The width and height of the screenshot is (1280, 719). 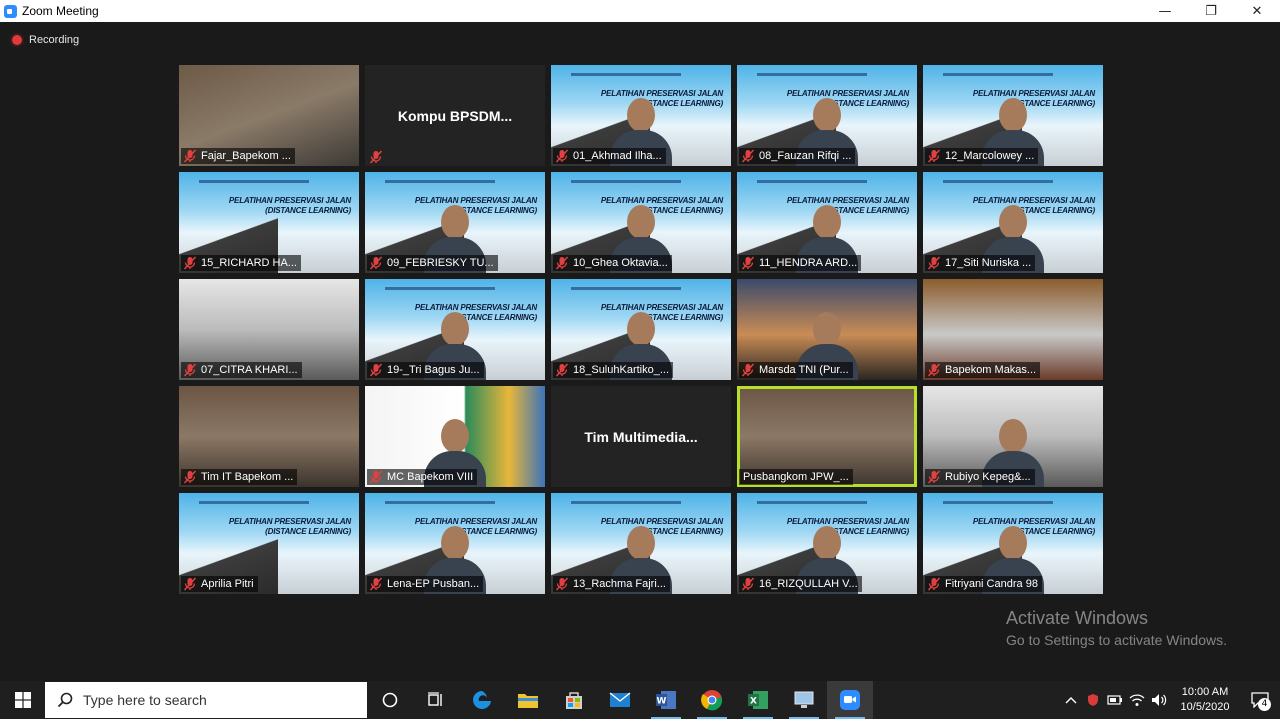 I want to click on taskbar-word: W, so click(x=666, y=700).